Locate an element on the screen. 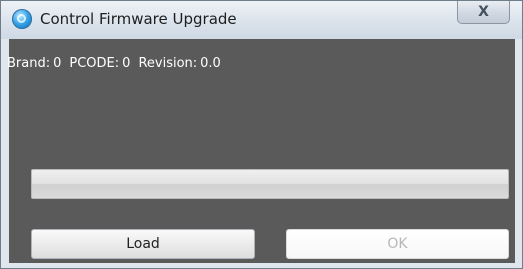  title-bar: Control Firmware Upgrade X is located at coordinates (261, 20).